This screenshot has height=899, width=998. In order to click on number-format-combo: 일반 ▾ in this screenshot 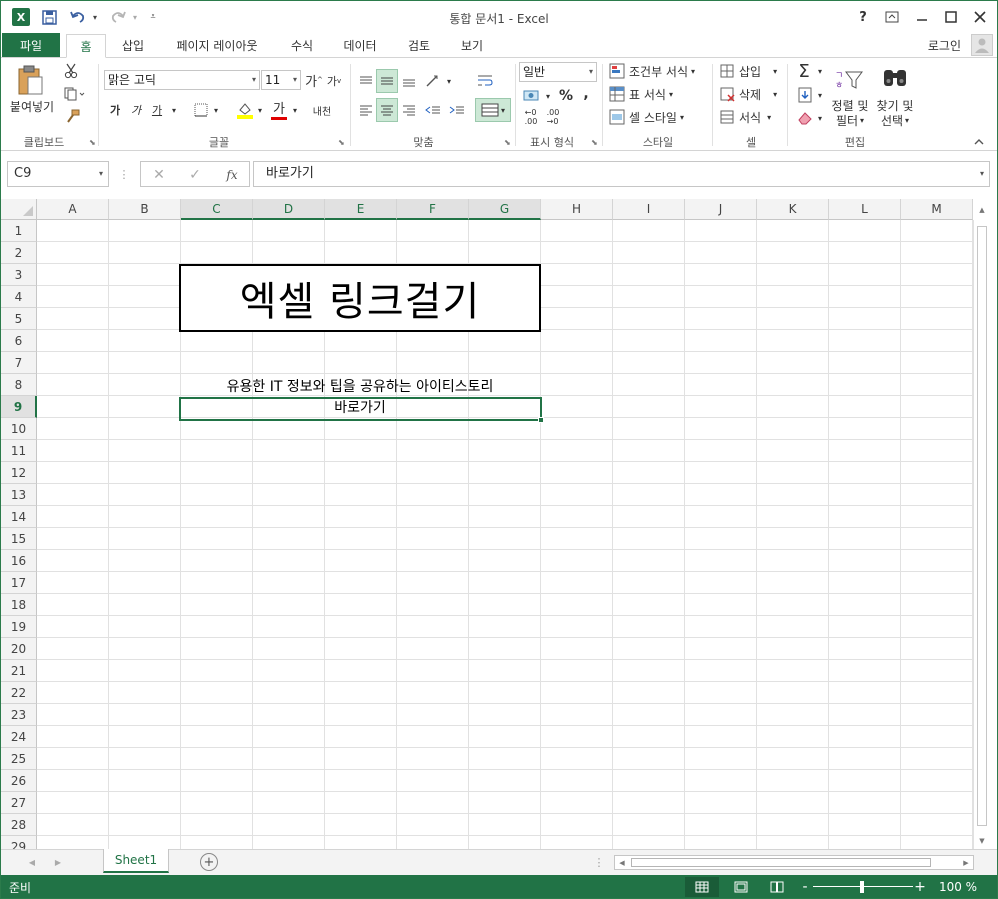, I will do `click(558, 72)`.